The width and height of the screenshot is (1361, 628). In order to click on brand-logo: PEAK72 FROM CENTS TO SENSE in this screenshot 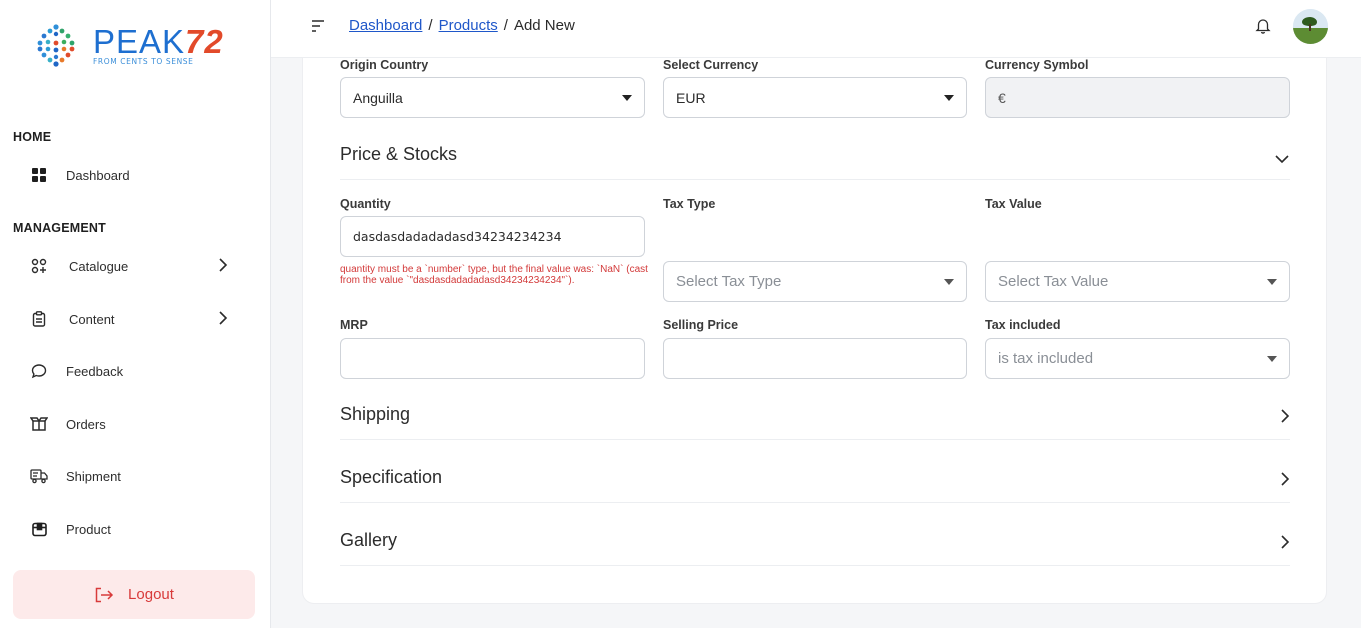, I will do `click(128, 45)`.